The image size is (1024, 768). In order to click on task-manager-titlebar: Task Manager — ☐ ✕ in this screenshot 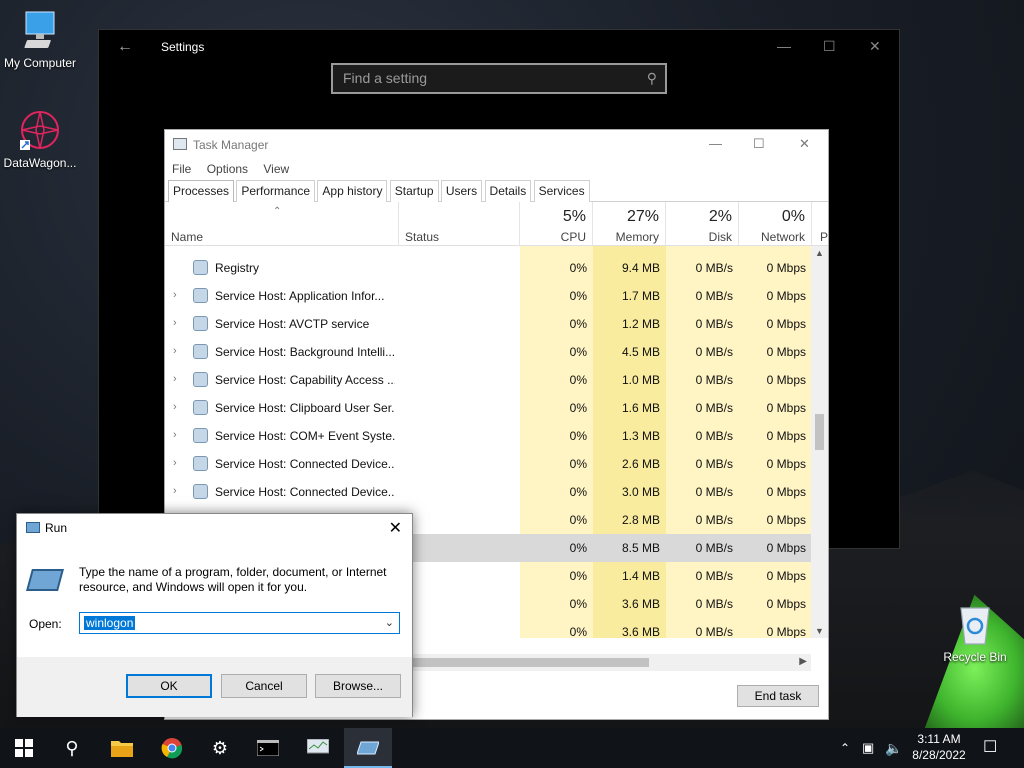, I will do `click(496, 144)`.